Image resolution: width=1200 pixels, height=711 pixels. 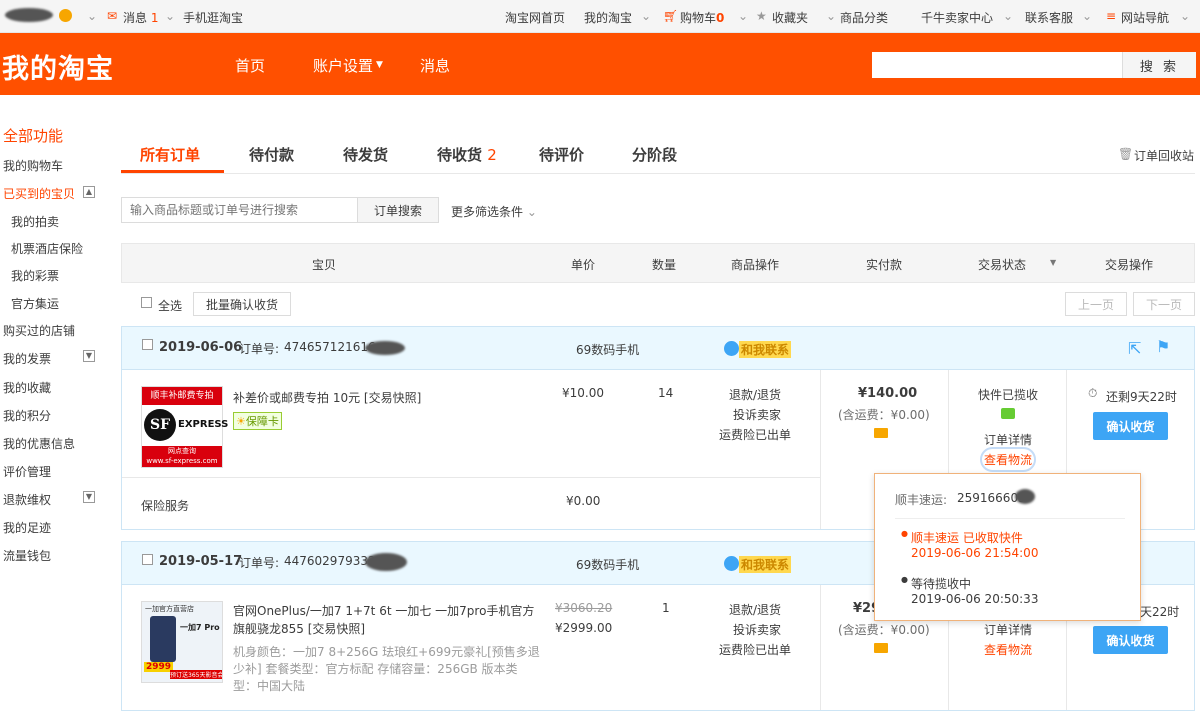 What do you see at coordinates (35, 303) in the screenshot?
I see `sidebar-item-consolidation: 官方集运` at bounding box center [35, 303].